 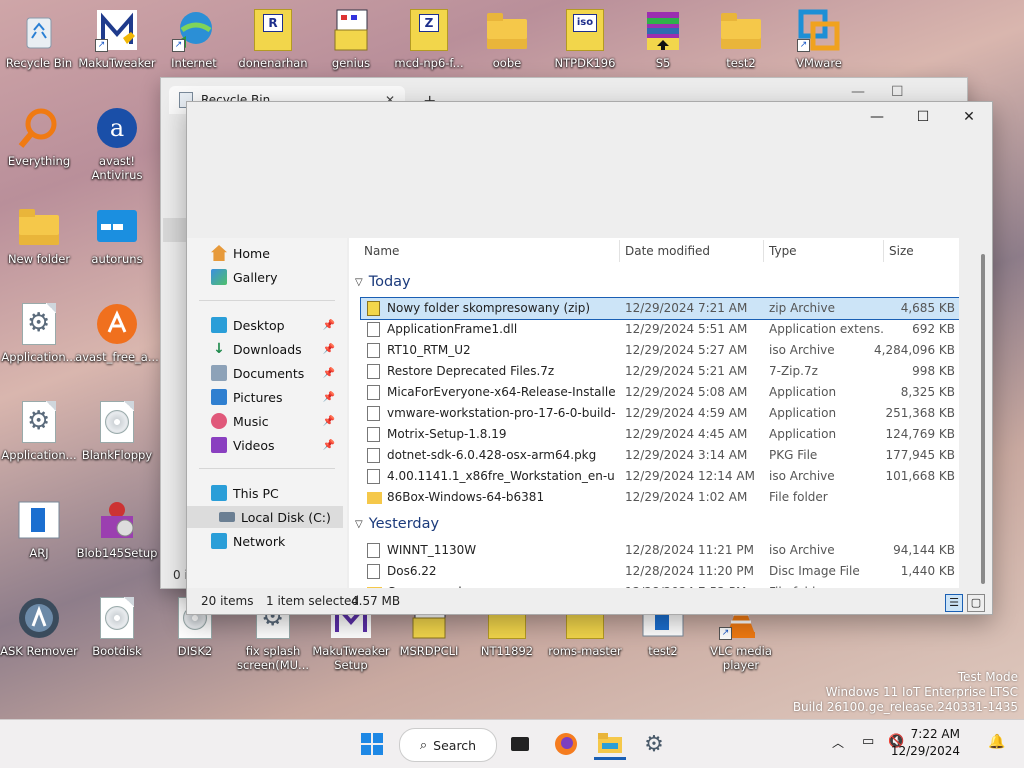 What do you see at coordinates (976, 603) in the screenshot?
I see `tiles-view-button: ▢` at bounding box center [976, 603].